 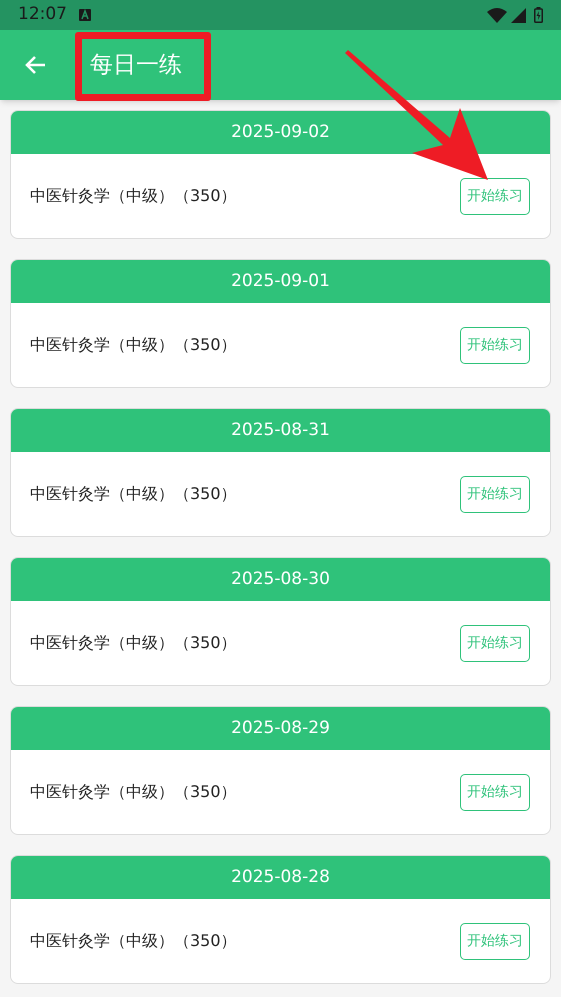 I want to click on card-date: 2025-09-01, so click(x=280, y=281).